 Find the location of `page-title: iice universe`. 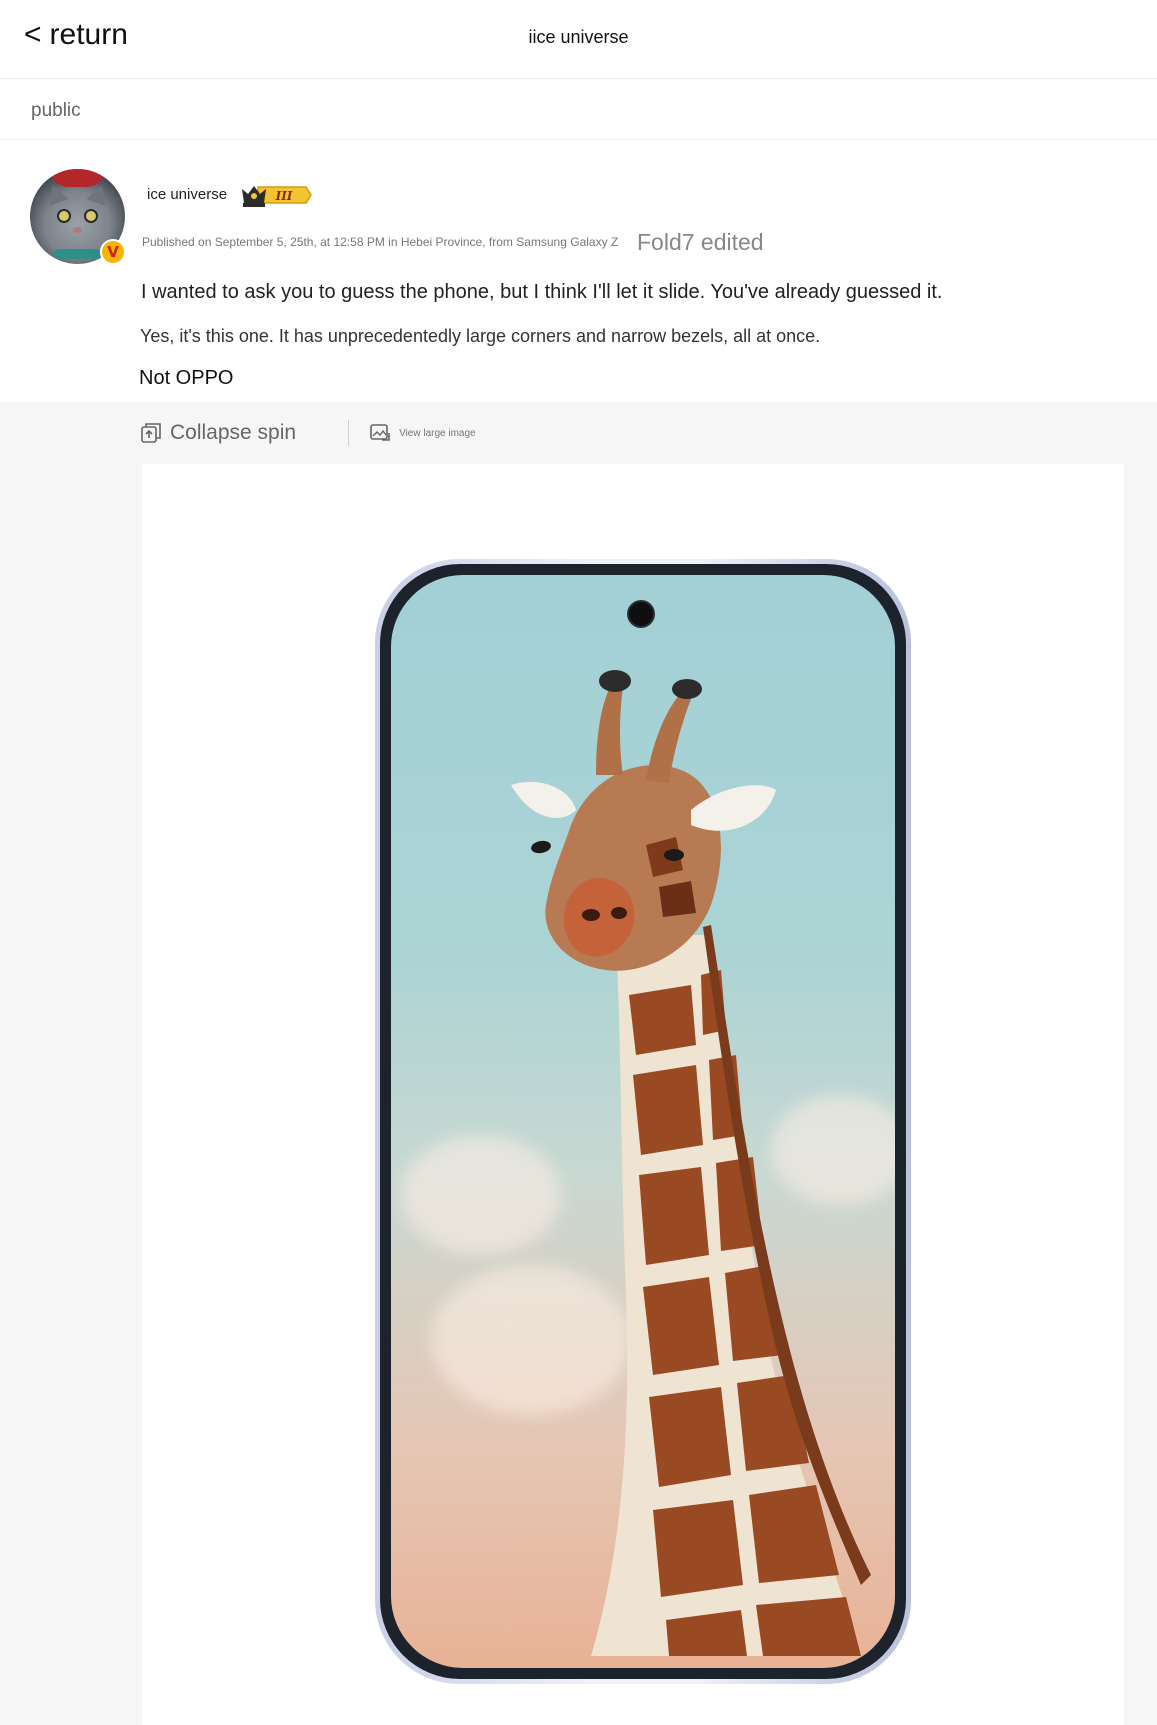

page-title: iice universe is located at coordinates (578, 37).